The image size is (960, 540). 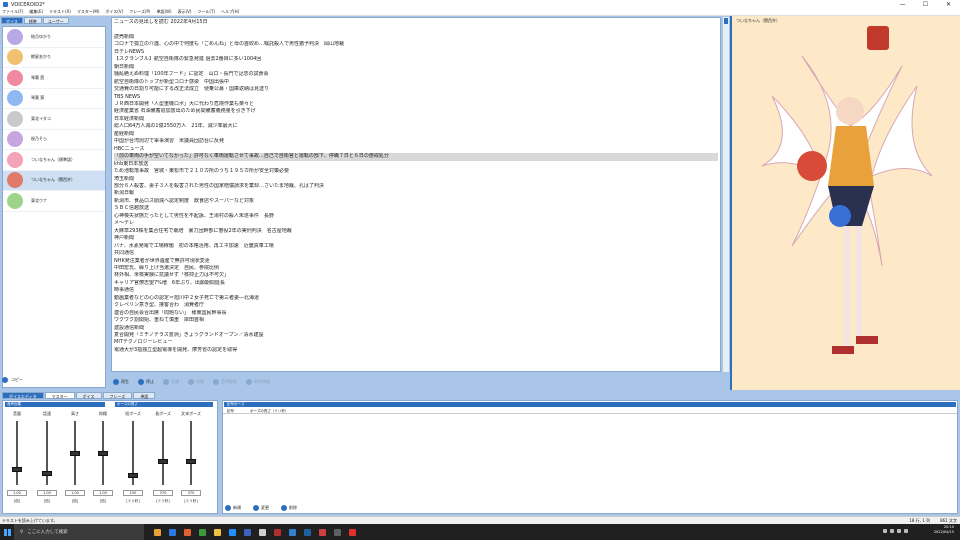 I want to click on menu-item-6: 単語(W), so click(x=164, y=12).